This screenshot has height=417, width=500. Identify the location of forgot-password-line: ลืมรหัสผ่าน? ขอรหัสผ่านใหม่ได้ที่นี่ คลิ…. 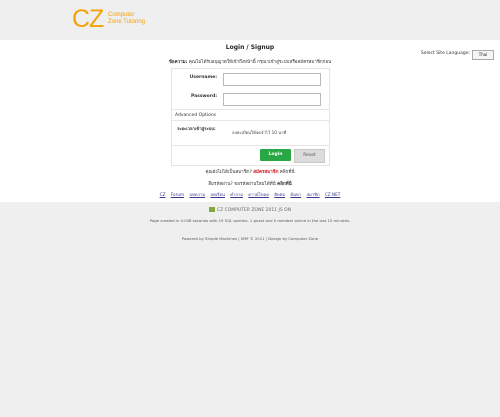
(250, 183).